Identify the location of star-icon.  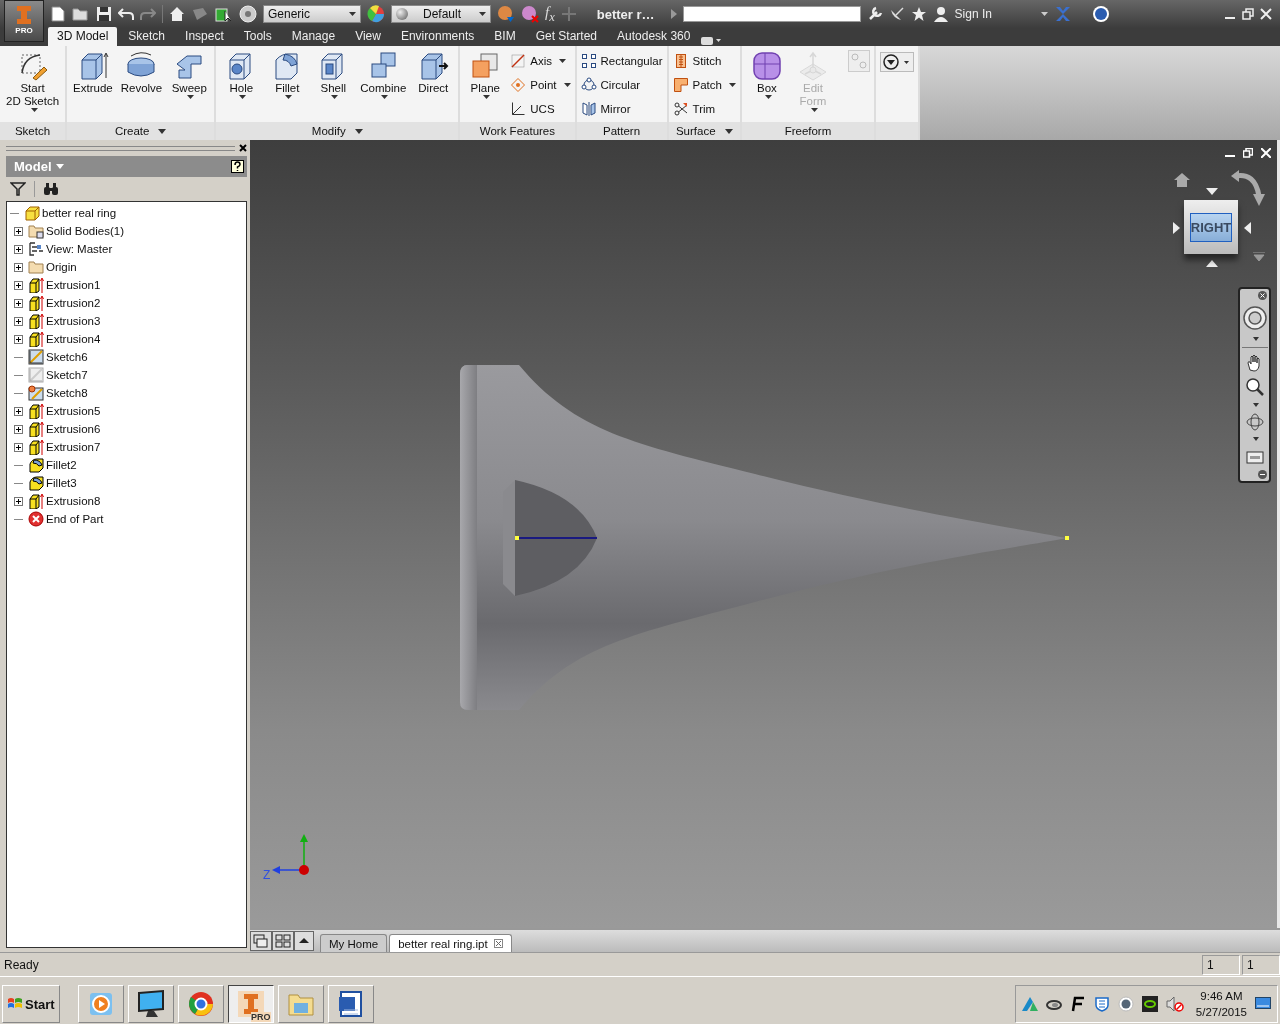
(918, 14).